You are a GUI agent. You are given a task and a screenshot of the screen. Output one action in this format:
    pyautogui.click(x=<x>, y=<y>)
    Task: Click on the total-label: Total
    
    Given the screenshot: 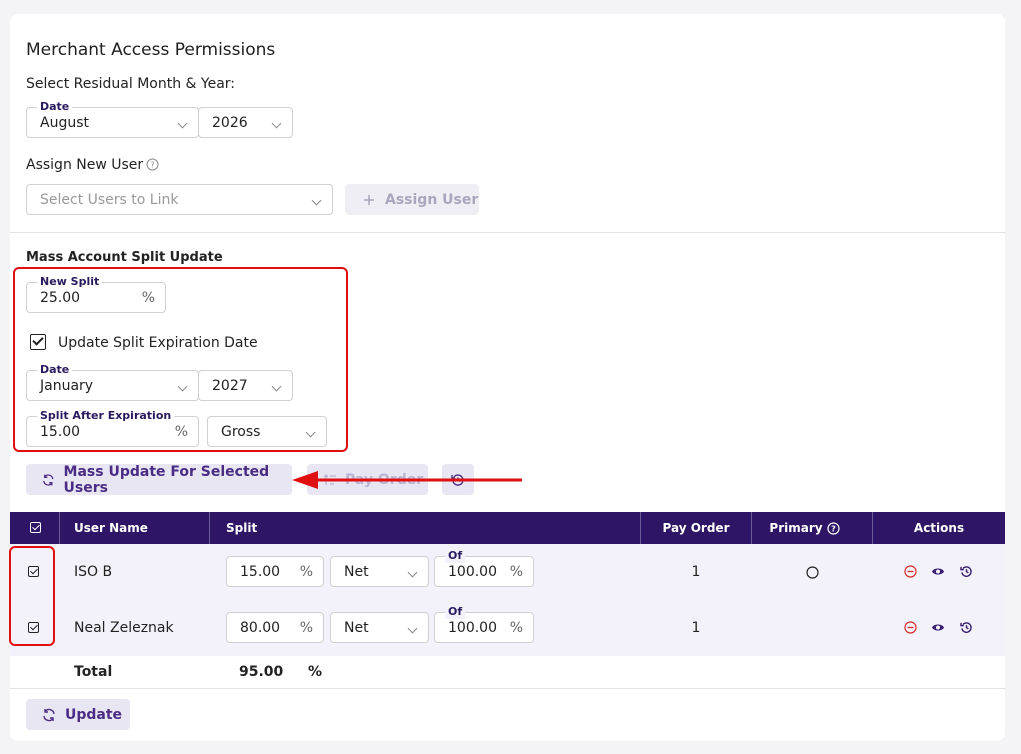 What is the action you would take?
    pyautogui.click(x=93, y=672)
    